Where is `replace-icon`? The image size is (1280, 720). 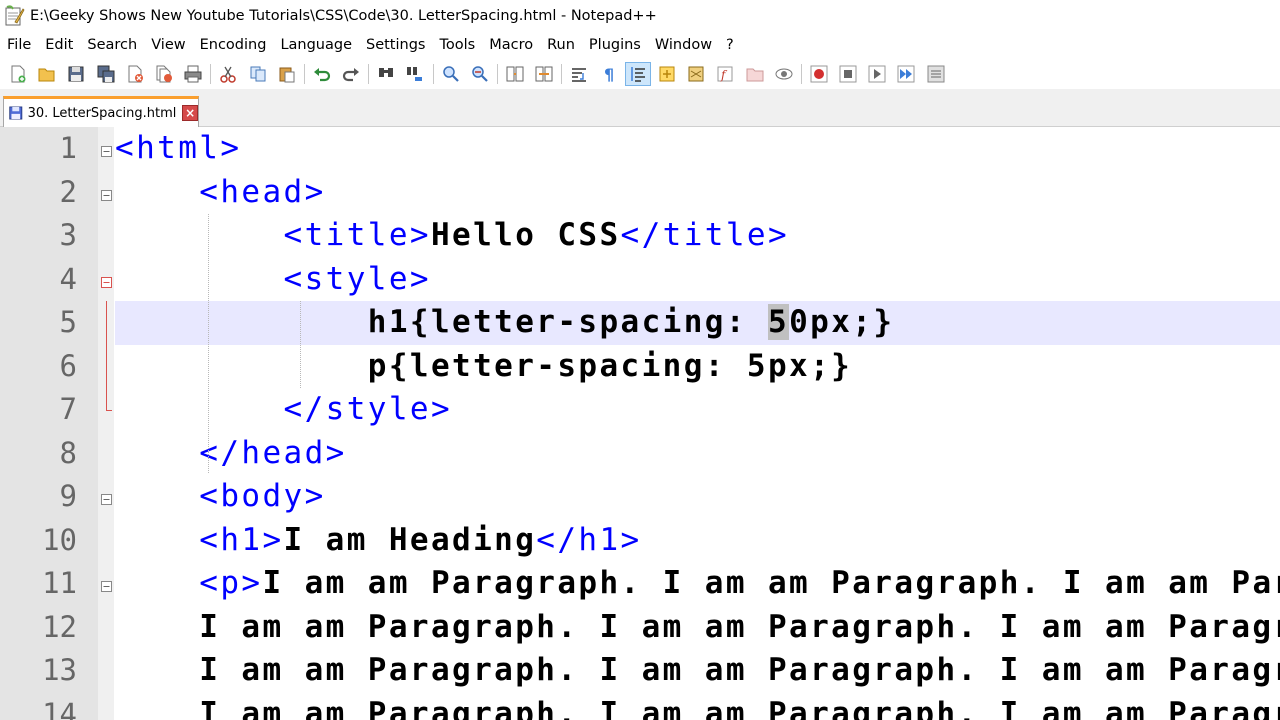 replace-icon is located at coordinates (415, 74).